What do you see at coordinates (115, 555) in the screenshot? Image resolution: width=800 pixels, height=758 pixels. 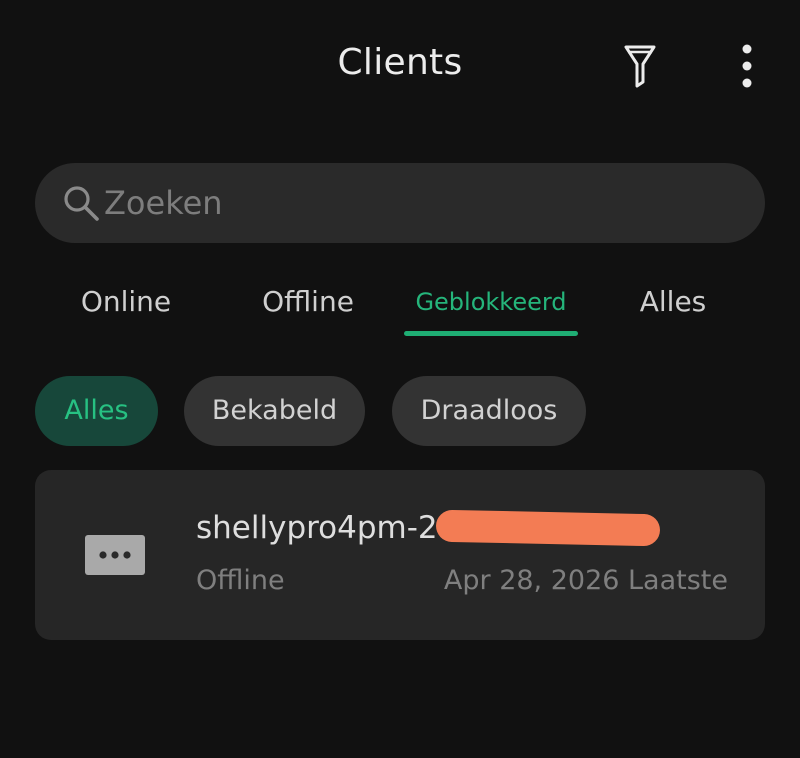 I see `unknown-device-icon` at bounding box center [115, 555].